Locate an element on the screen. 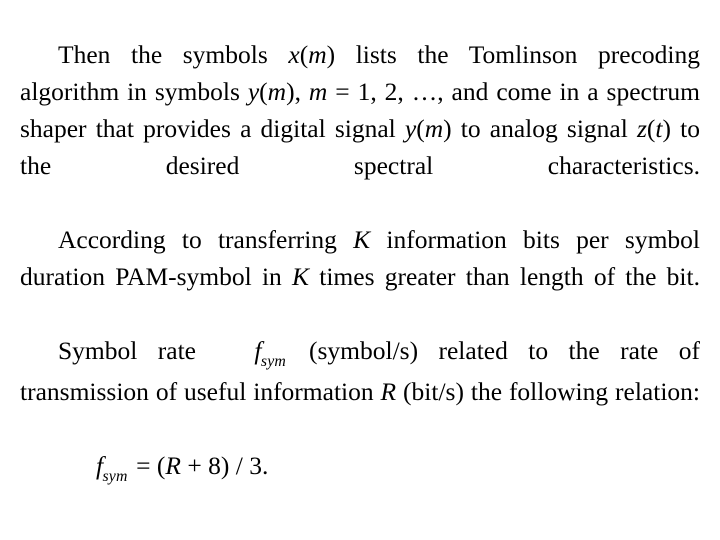 This screenshot has width=720, height=540. formula-constant: 8 is located at coordinates (214, 465).